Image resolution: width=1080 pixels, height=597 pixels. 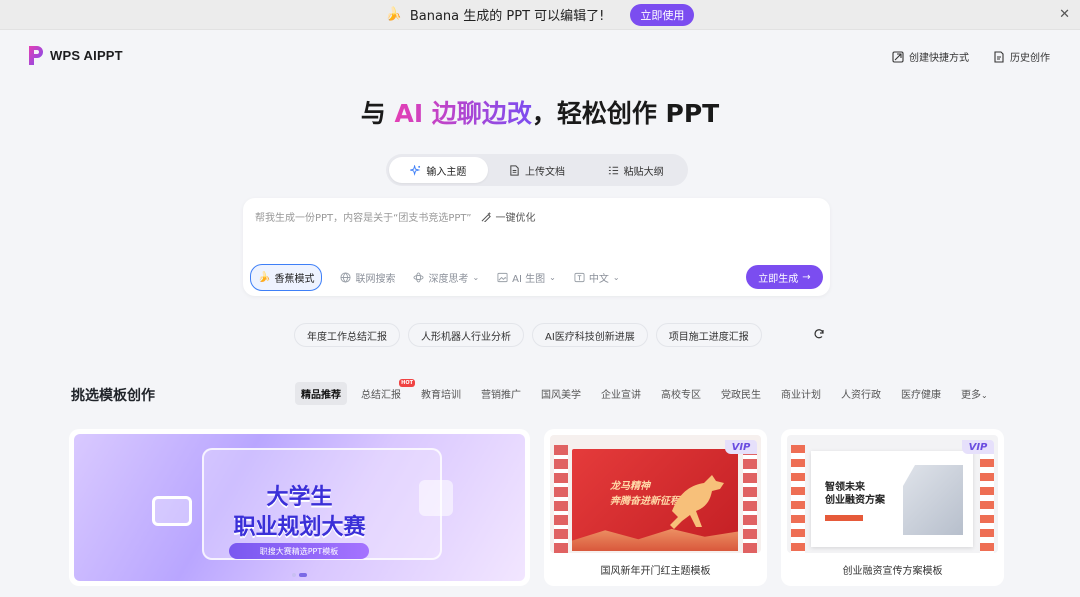 What do you see at coordinates (393, 14) in the screenshot?
I see `banana-icon: 🍌` at bounding box center [393, 14].